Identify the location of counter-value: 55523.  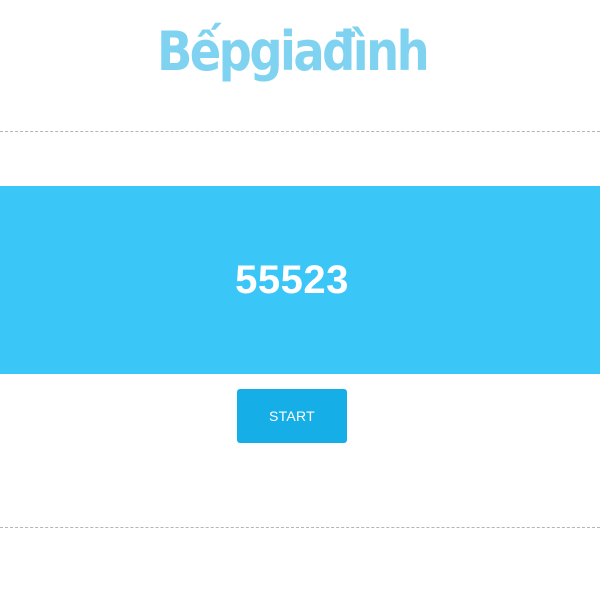
(292, 280).